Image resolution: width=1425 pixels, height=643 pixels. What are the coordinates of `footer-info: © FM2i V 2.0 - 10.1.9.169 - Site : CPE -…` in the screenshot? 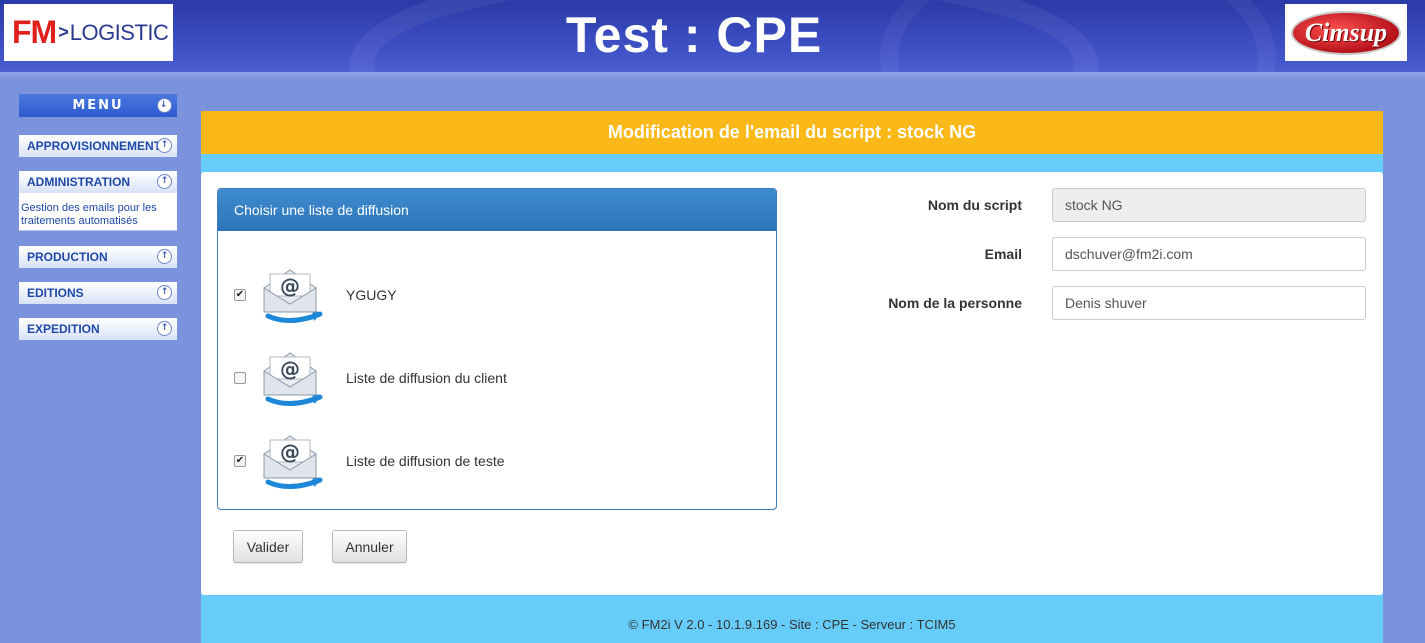 It's located at (792, 624).